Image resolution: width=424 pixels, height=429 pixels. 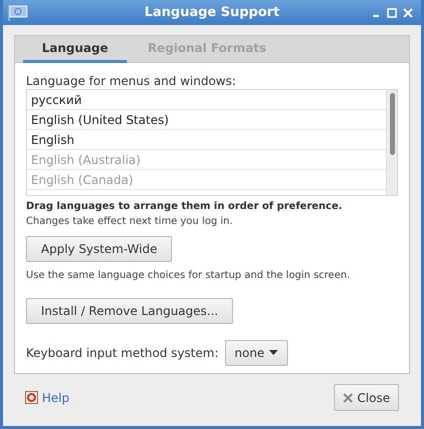 I want to click on flag-icon, so click(x=18, y=13).